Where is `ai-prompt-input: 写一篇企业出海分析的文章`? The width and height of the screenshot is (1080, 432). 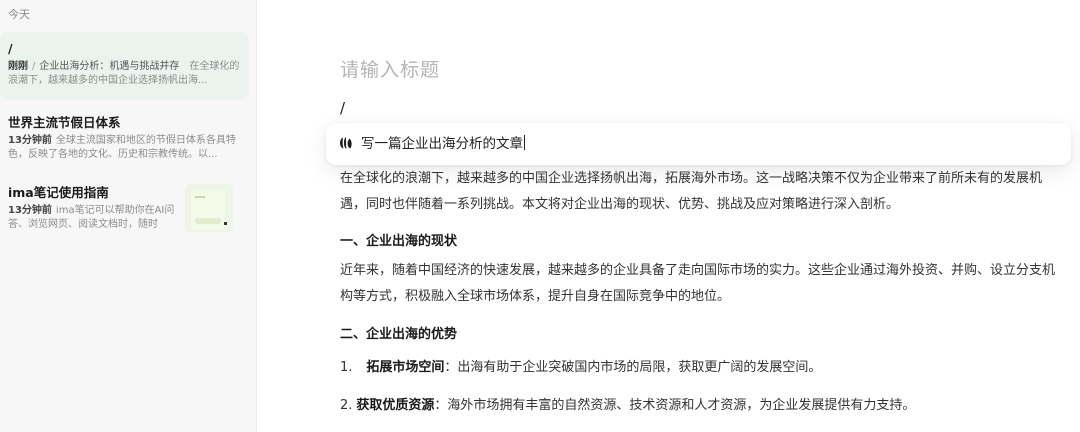 ai-prompt-input: 写一篇企业出海分析的文章 is located at coordinates (443, 144).